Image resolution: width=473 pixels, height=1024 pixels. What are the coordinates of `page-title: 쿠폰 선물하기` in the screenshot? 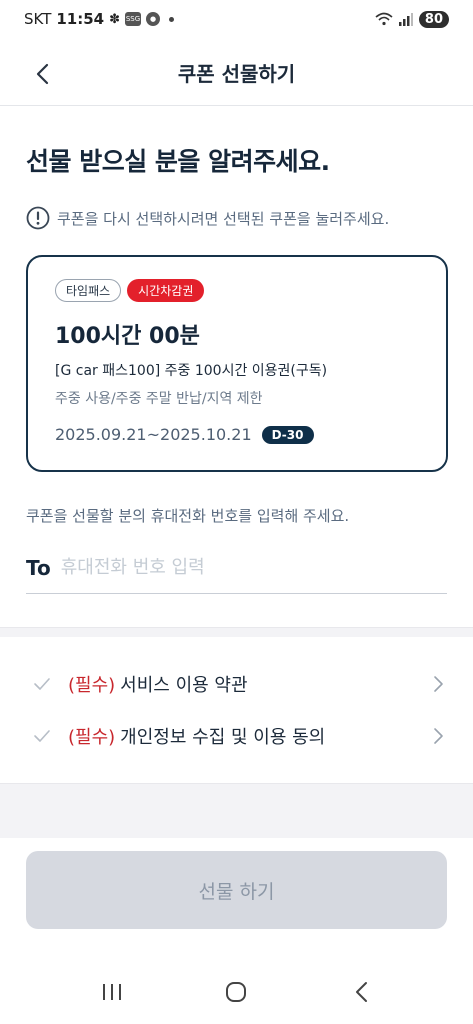 It's located at (236, 74).